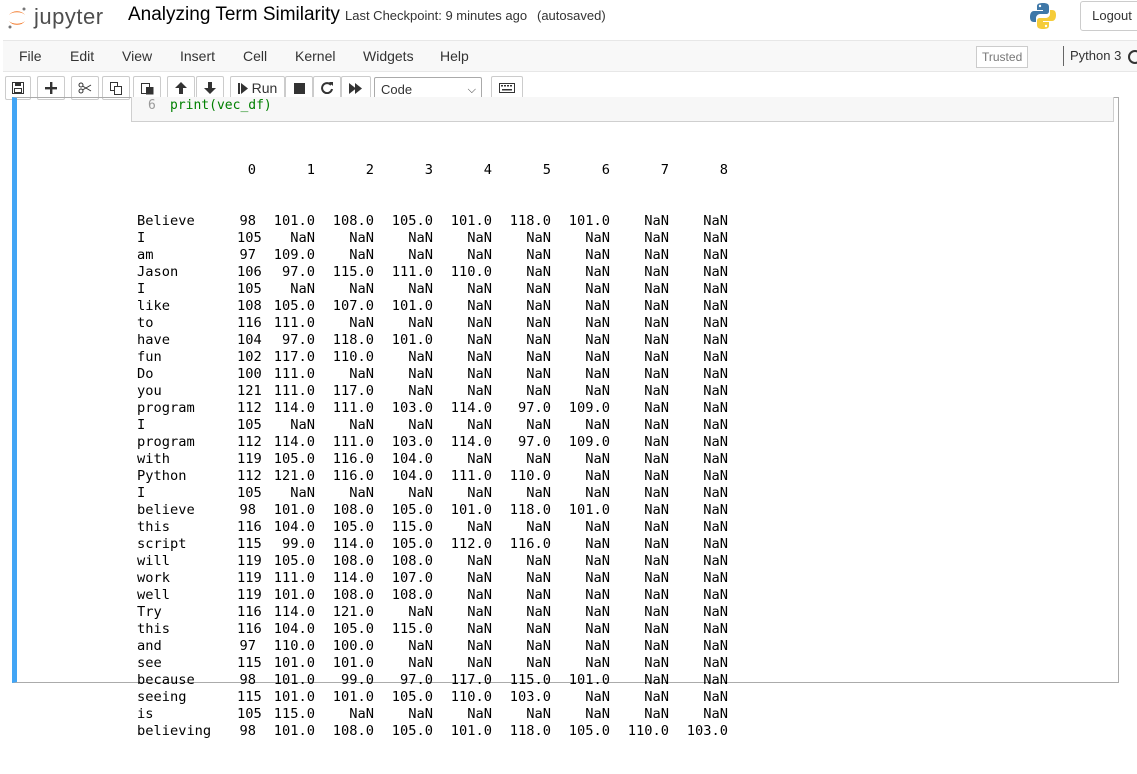 This screenshot has width=1137, height=774. Describe the element at coordinates (432, 374) in the screenshot. I see `table-row: Do 100 111.0 NaN NaN NaN NaN NaN NaN NaN` at that location.